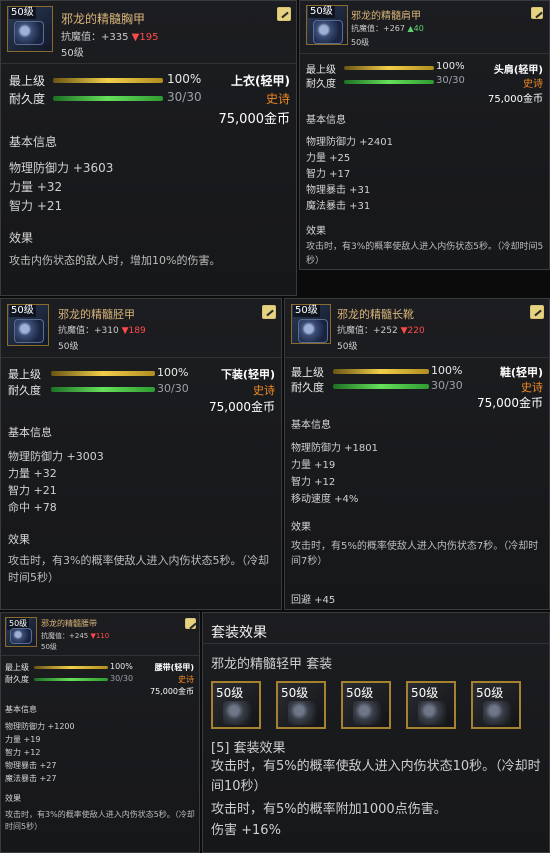 The width and height of the screenshot is (550, 853). What do you see at coordinates (387, 28) in the screenshot?
I see `magic-resist: 抗魔值：+267 ▲40` at bounding box center [387, 28].